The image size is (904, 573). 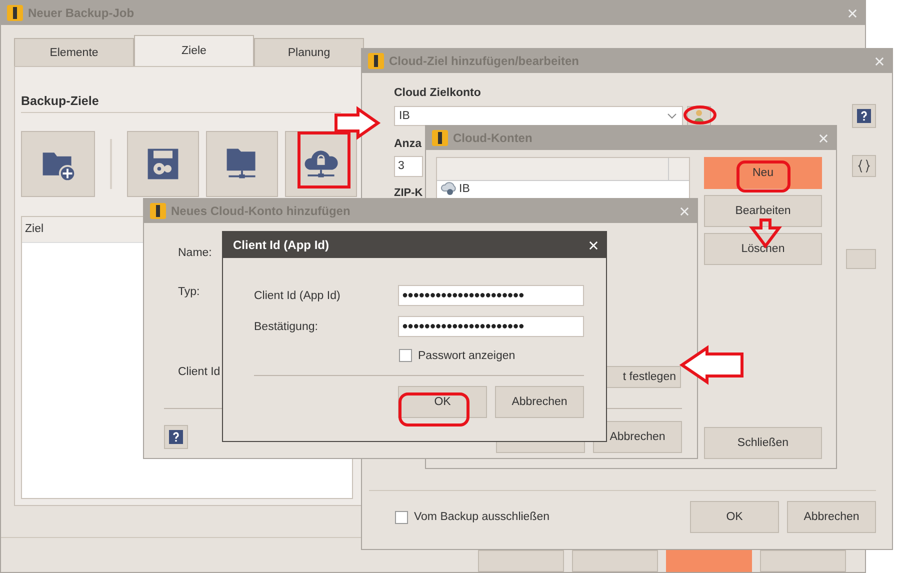 I want to click on variables-button, so click(x=864, y=166).